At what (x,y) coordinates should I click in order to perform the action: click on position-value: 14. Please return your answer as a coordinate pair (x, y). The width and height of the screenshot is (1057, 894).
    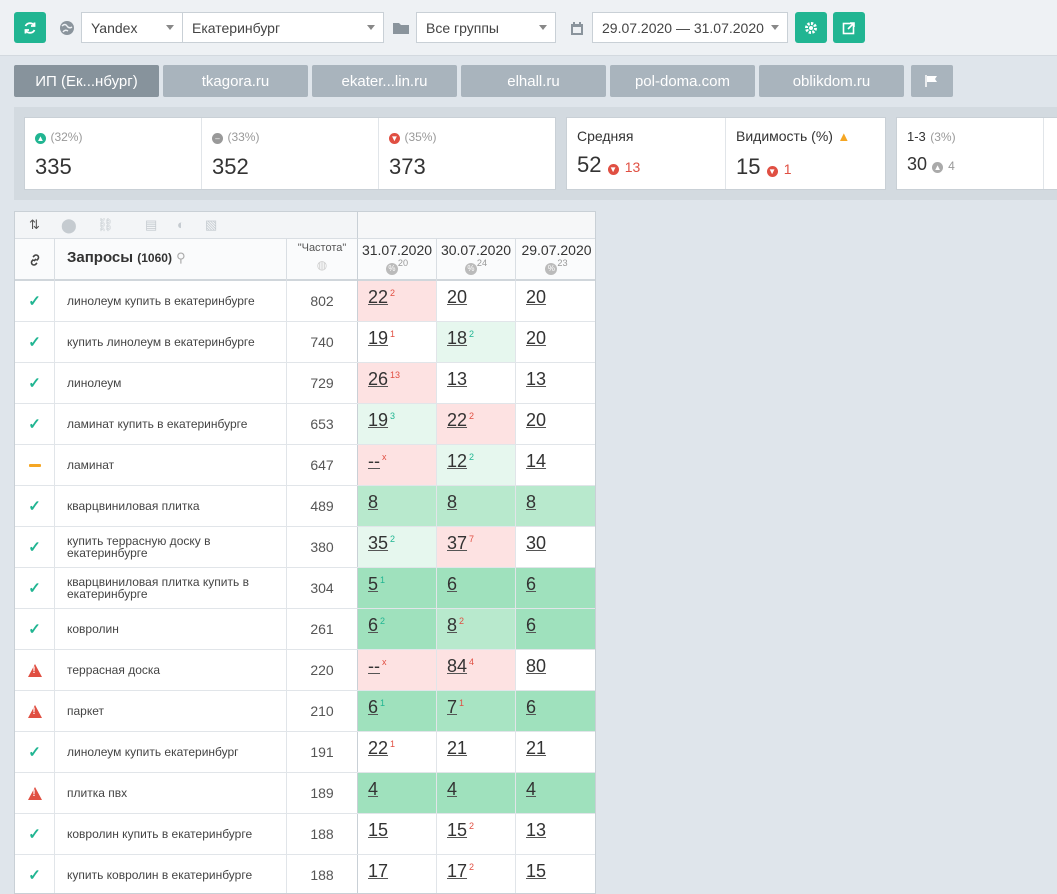
    Looking at the image, I should click on (536, 461).